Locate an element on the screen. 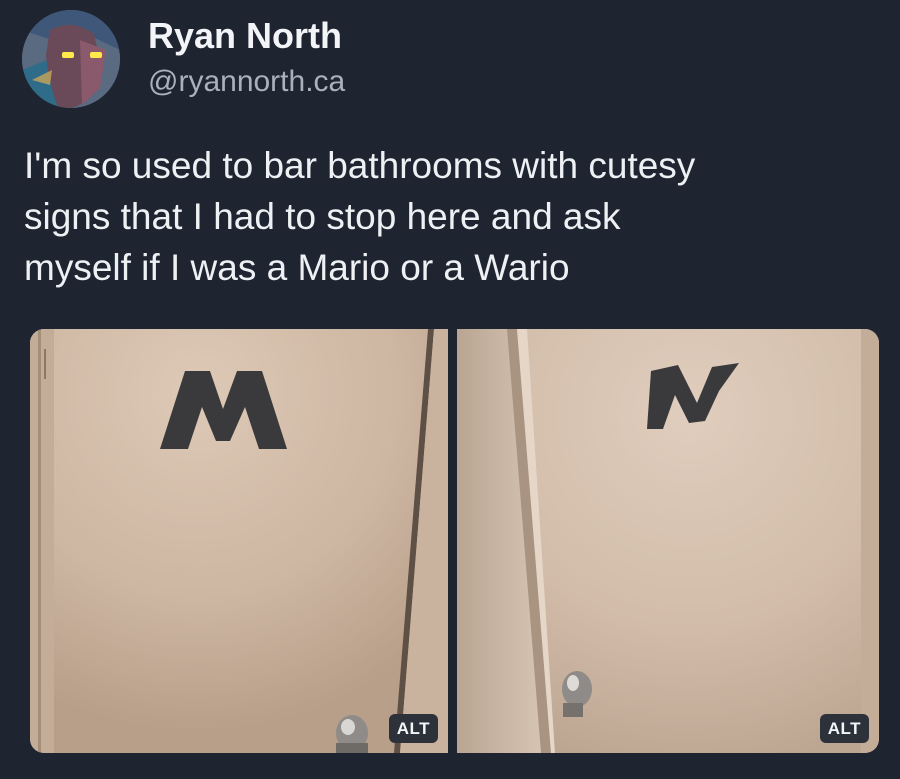  post-text-line: myself if I was a Mario or a Wario is located at coordinates (297, 267).